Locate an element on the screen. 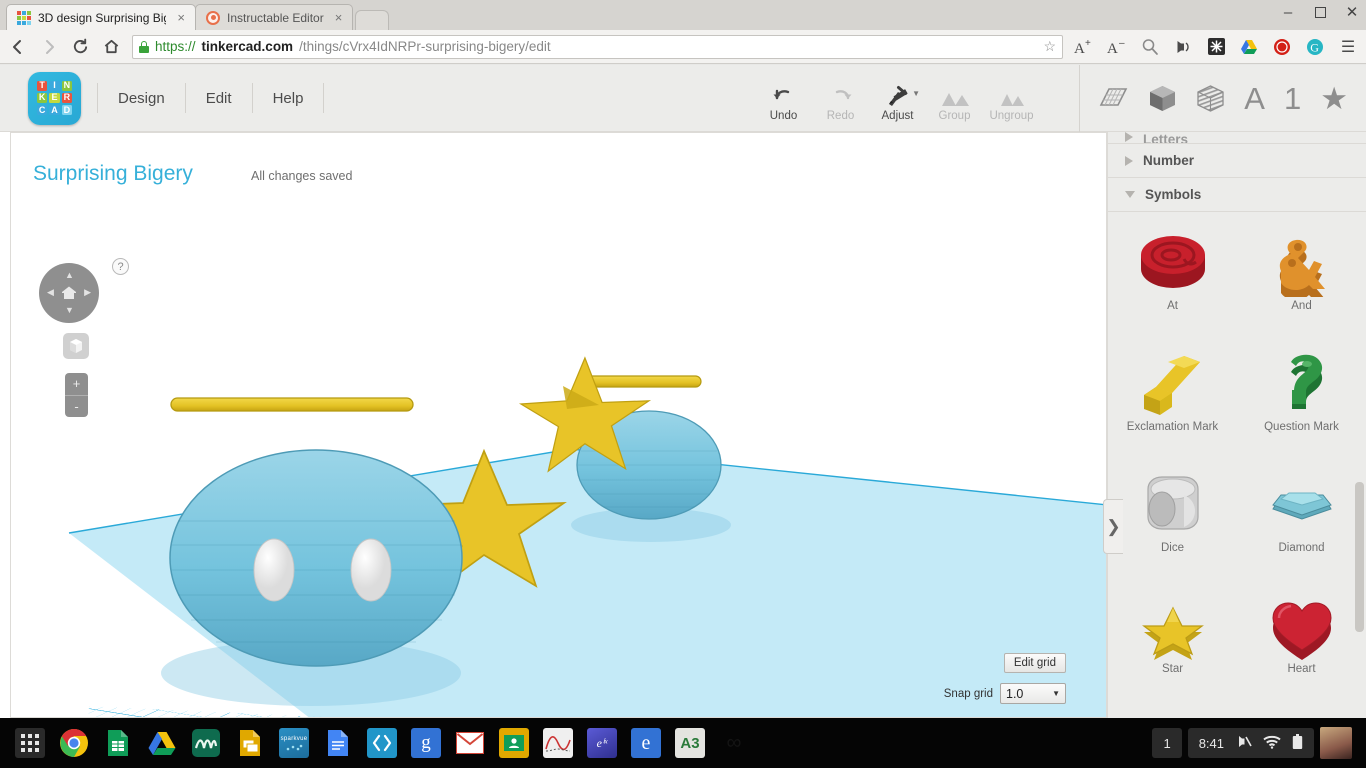  symbol-item-dice: Dice is located at coordinates (1172, 514).